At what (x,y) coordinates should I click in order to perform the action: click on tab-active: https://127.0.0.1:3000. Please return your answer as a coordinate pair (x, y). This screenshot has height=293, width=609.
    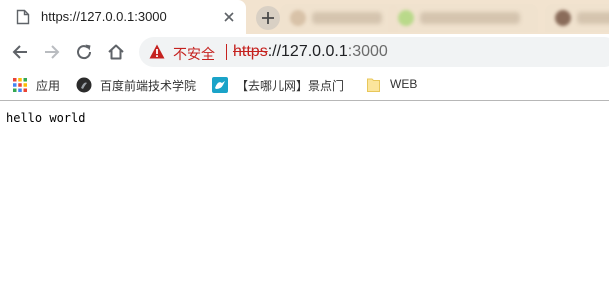
    Looking at the image, I should click on (123, 17).